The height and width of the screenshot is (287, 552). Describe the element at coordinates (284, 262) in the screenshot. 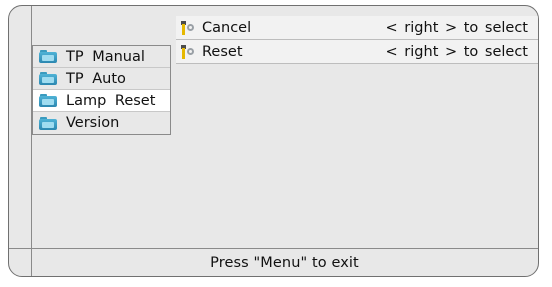

I see `footer-hint: Press "Menu" to exit` at that location.